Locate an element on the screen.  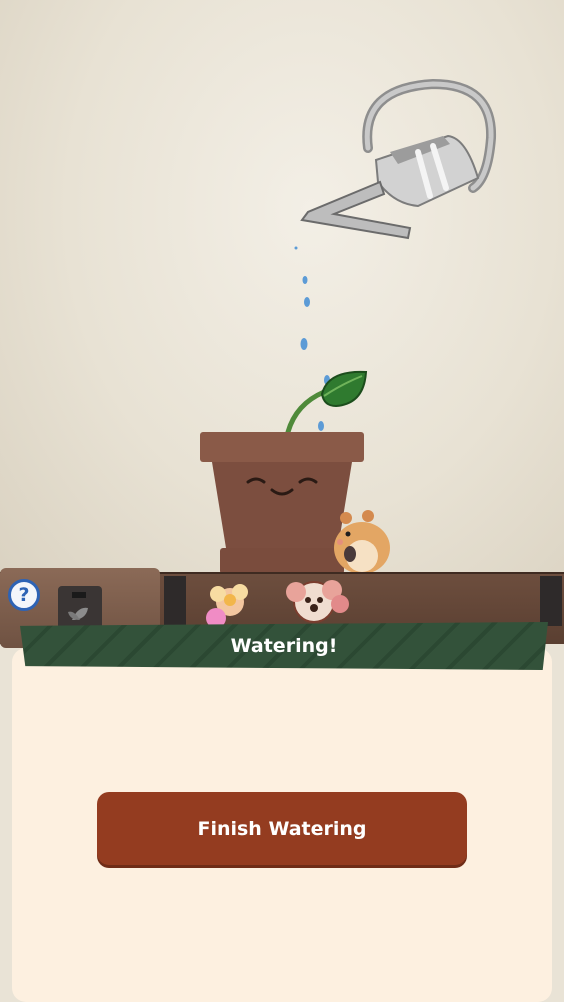
finish-watering-button: Finish Watering is located at coordinates (282, 828).